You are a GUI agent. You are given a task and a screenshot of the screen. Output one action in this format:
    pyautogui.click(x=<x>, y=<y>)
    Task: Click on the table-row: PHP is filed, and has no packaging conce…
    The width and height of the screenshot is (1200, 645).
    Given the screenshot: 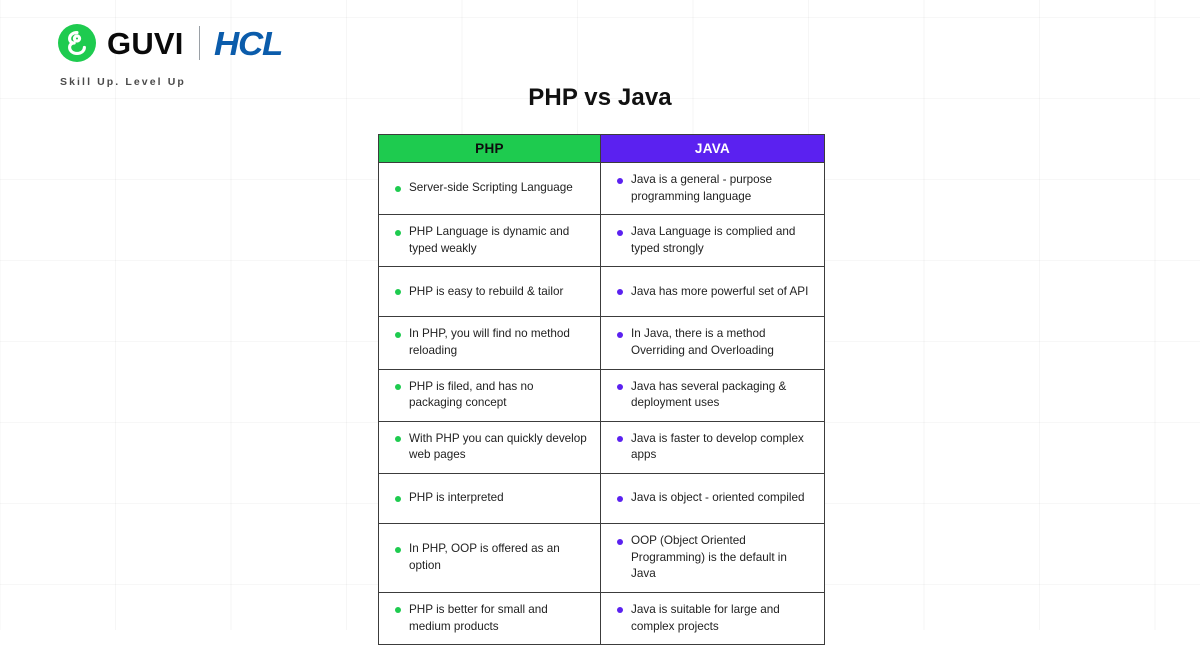 What is the action you would take?
    pyautogui.click(x=601, y=395)
    